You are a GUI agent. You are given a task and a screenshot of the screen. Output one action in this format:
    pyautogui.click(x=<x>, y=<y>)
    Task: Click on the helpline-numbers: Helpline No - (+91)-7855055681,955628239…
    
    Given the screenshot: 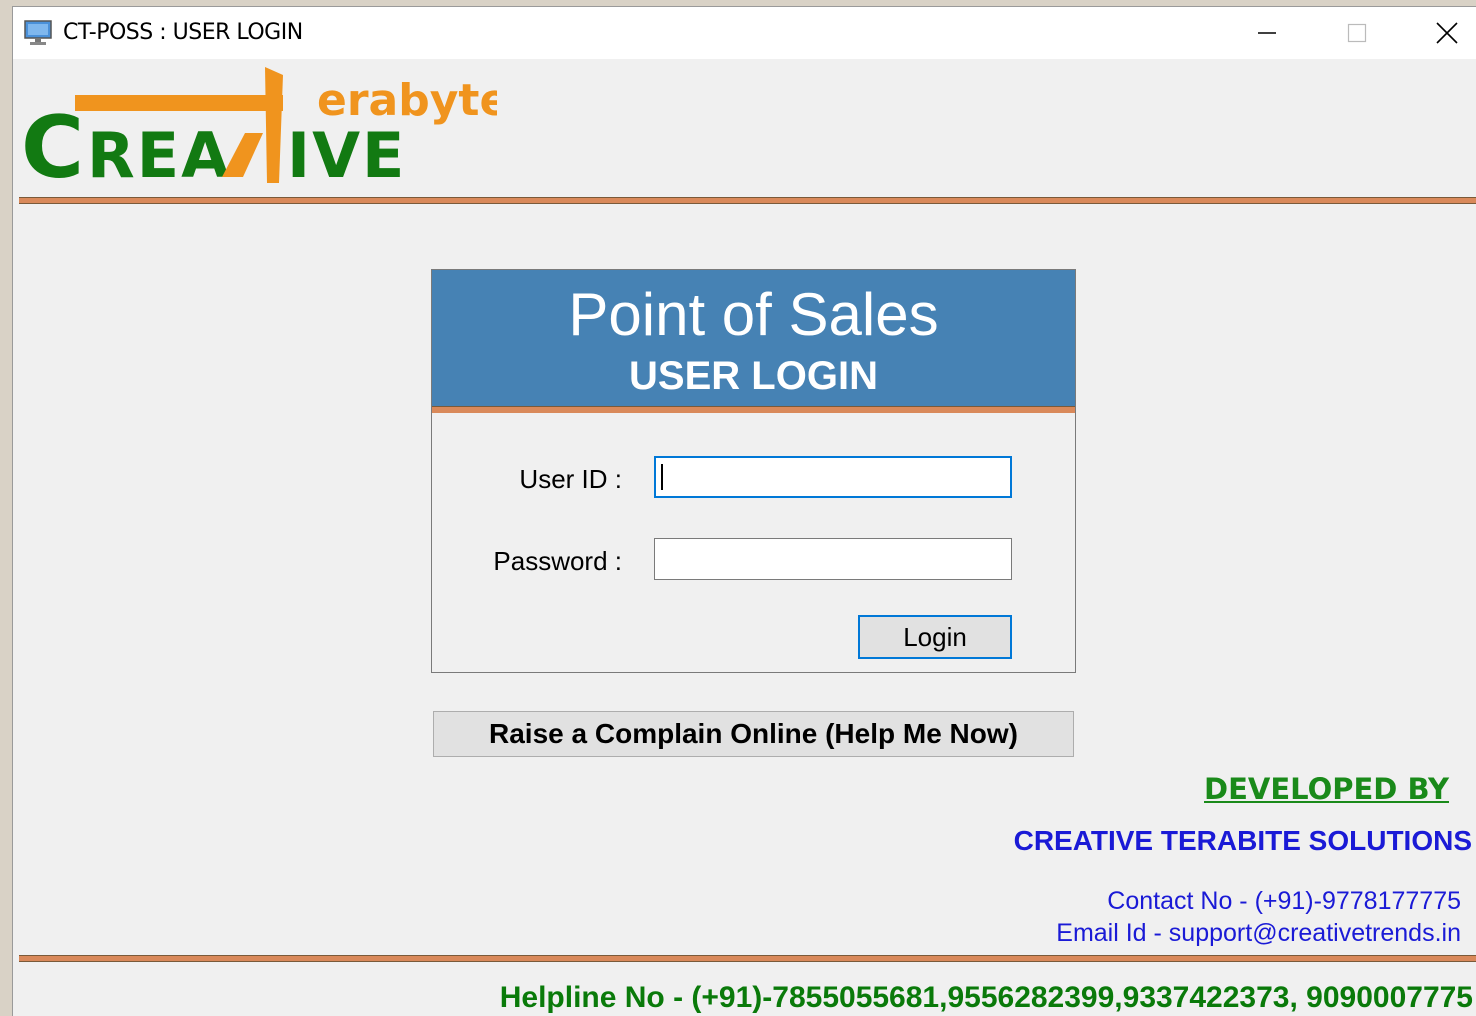 What is the action you would take?
    pyautogui.click(x=986, y=997)
    